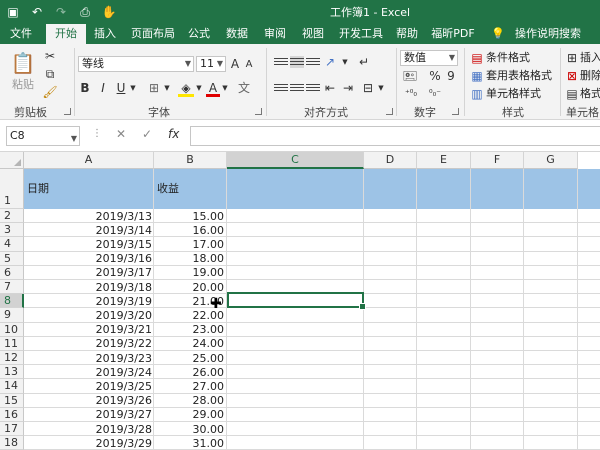 This screenshot has width=600, height=450. I want to click on row-header-4: 4, so click(12, 244).